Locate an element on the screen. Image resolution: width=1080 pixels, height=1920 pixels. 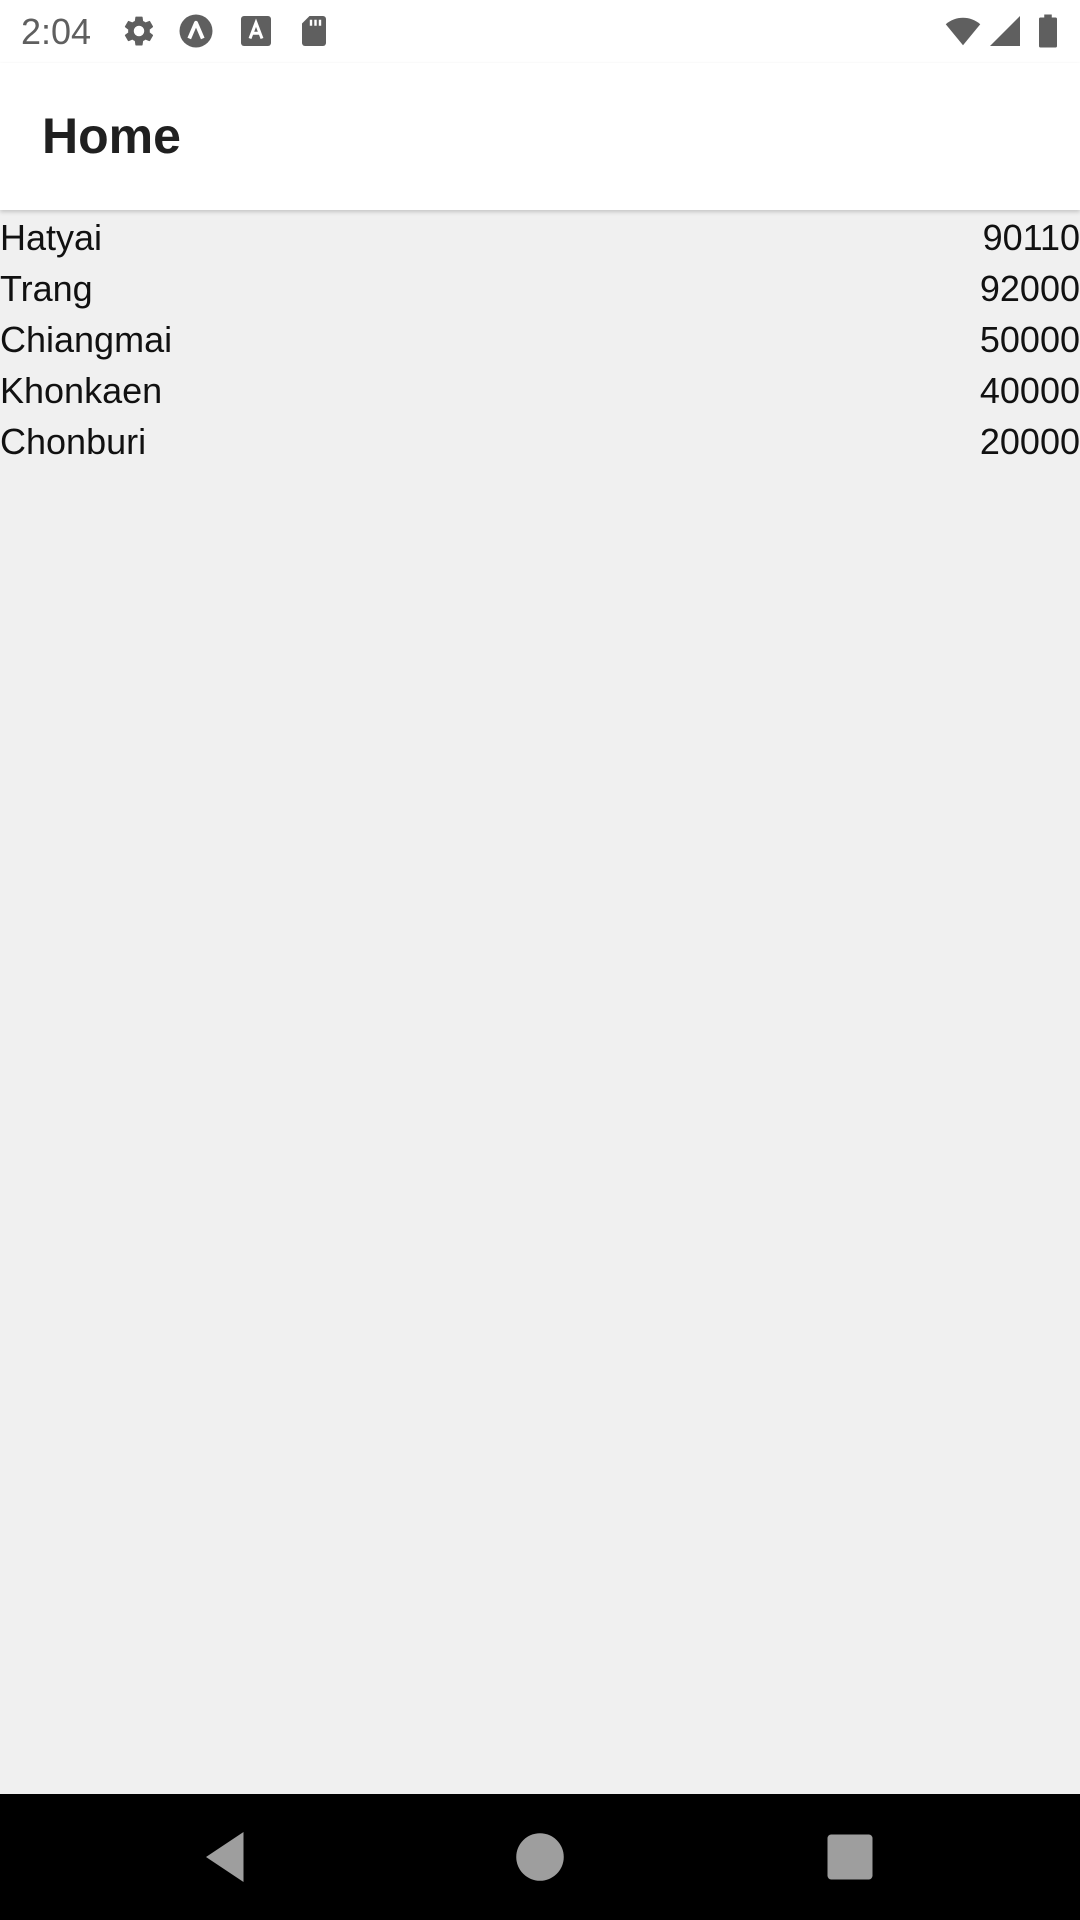
city-name: Chonburi is located at coordinates (73, 441).